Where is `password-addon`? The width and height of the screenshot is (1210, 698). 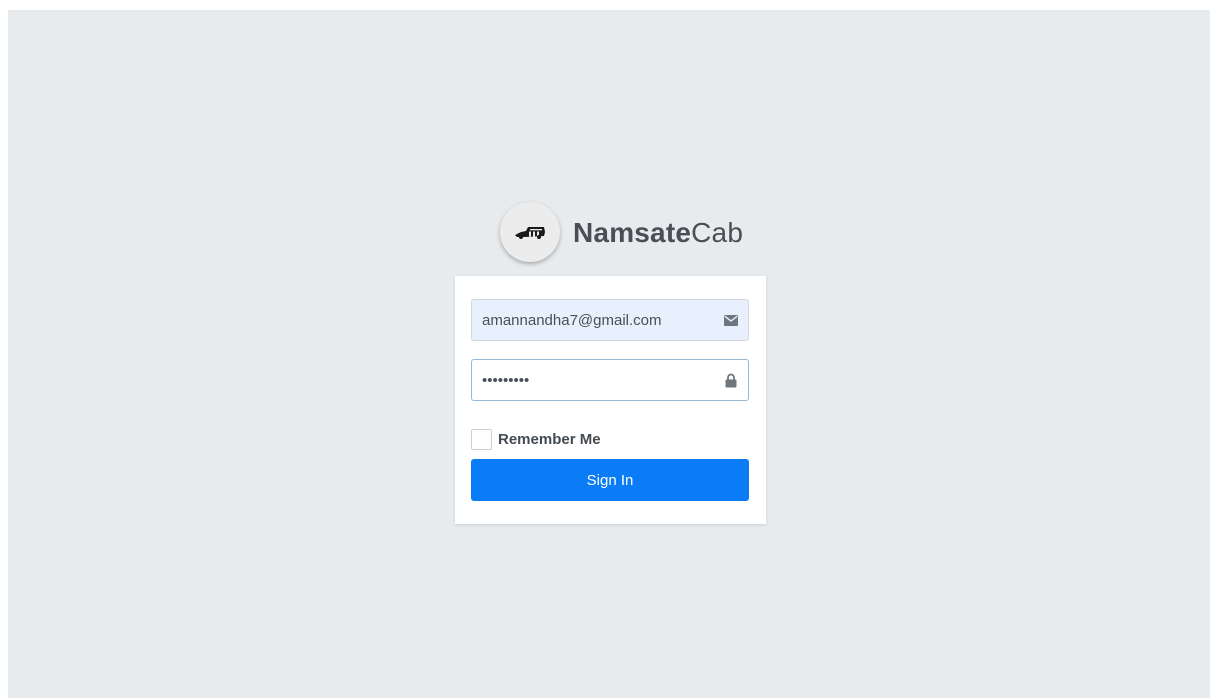
password-addon is located at coordinates (731, 380).